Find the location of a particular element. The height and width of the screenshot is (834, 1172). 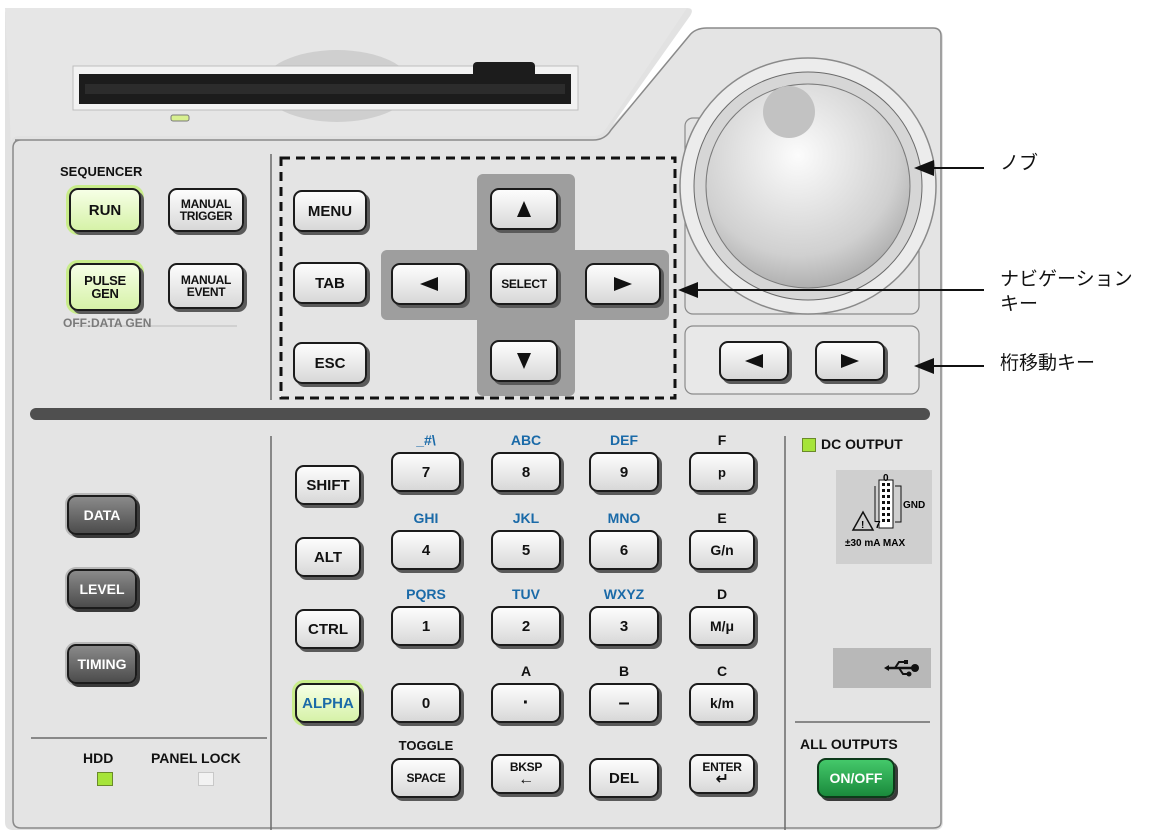

navigation-keys-callout-line1: ナビゲーション is located at coordinates (1066, 279).